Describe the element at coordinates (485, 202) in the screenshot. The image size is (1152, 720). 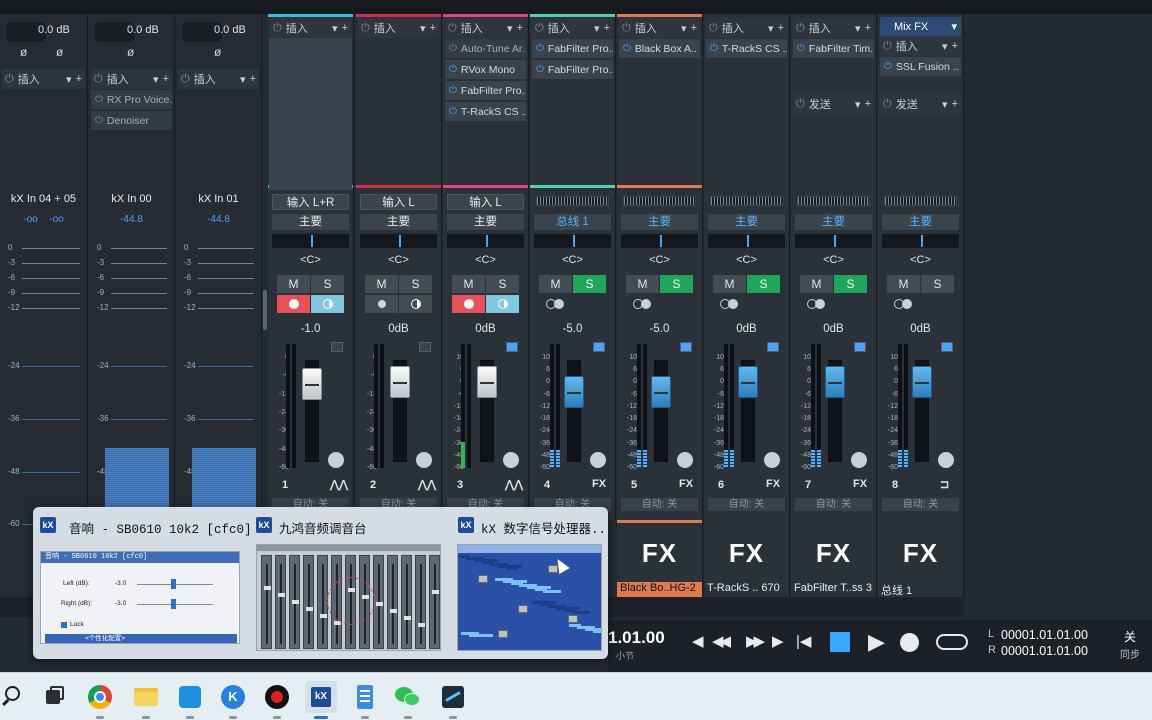
I see `input-selector: 输入 L` at that location.